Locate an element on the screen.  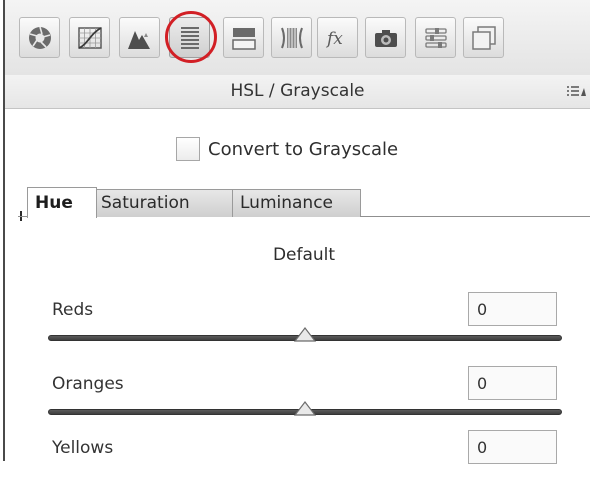
aperture-icon is located at coordinates (39, 37).